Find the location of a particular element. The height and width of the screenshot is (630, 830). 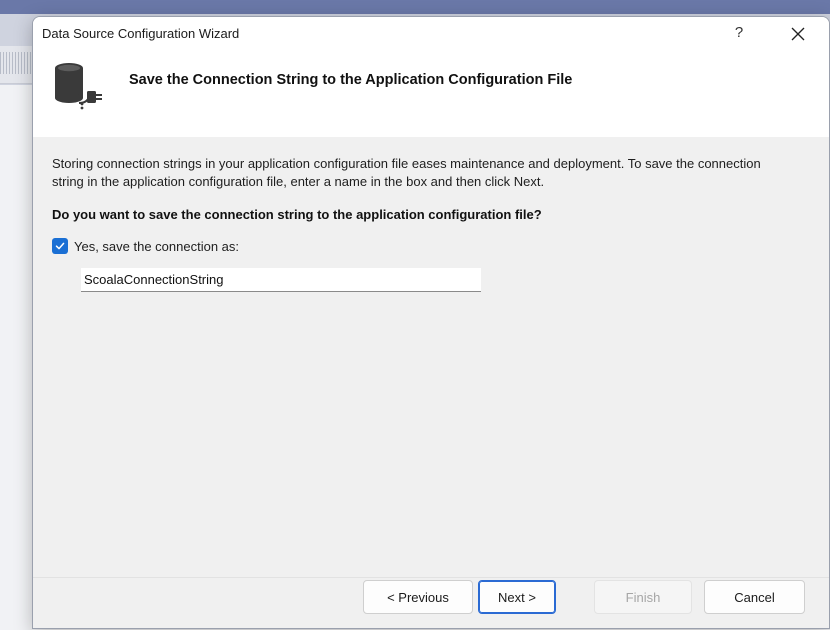

cancel-button: Cancel is located at coordinates (754, 597).